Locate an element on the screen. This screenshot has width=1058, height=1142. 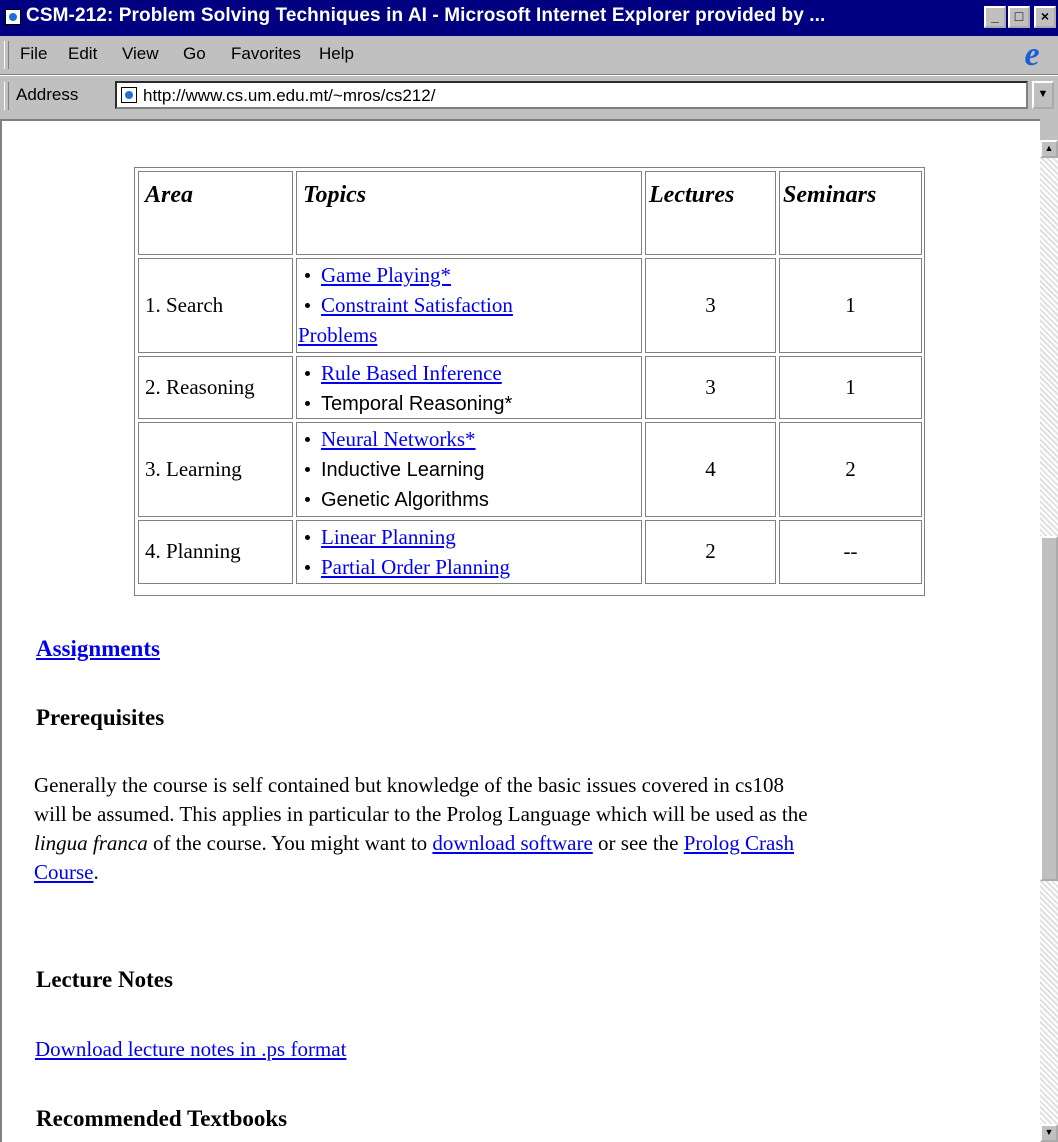
table-row-1-seminars: 1 is located at coordinates (850, 305).